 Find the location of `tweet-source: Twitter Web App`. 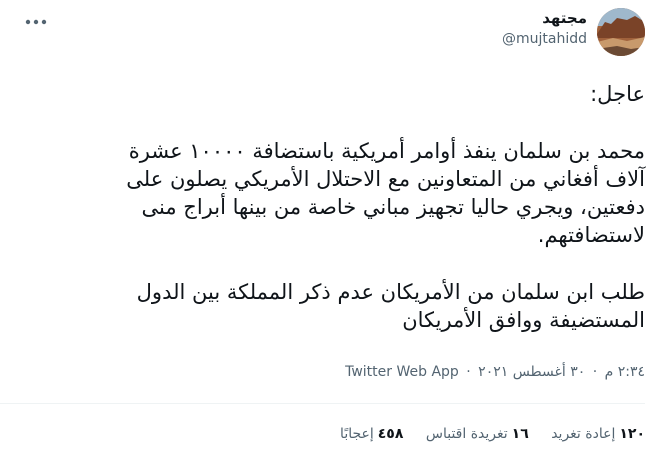

tweet-source: Twitter Web App is located at coordinates (402, 372).